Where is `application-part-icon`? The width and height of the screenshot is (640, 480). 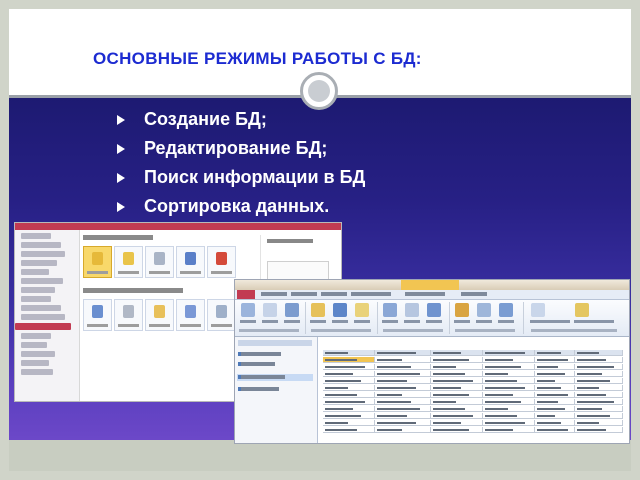
application-part-icon is located at coordinates (270, 310).